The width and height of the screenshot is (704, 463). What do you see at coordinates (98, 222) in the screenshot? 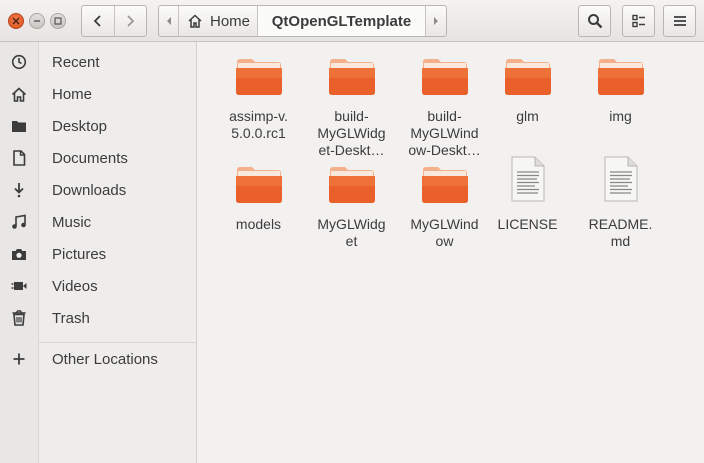
I see `sidebar-item-music: Music` at bounding box center [98, 222].